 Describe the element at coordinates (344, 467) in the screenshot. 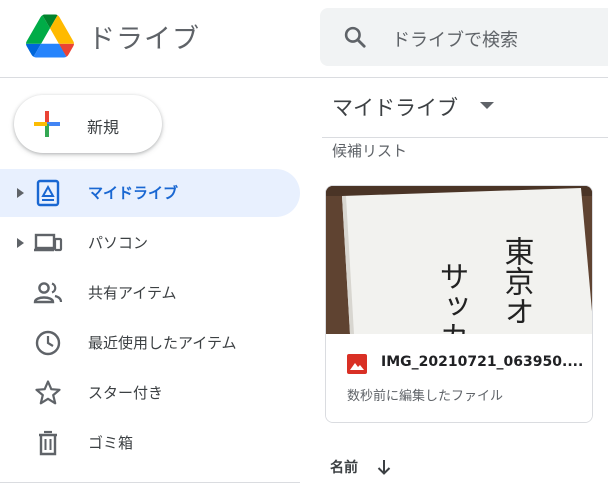

I see `sort-column-name: 名前` at that location.